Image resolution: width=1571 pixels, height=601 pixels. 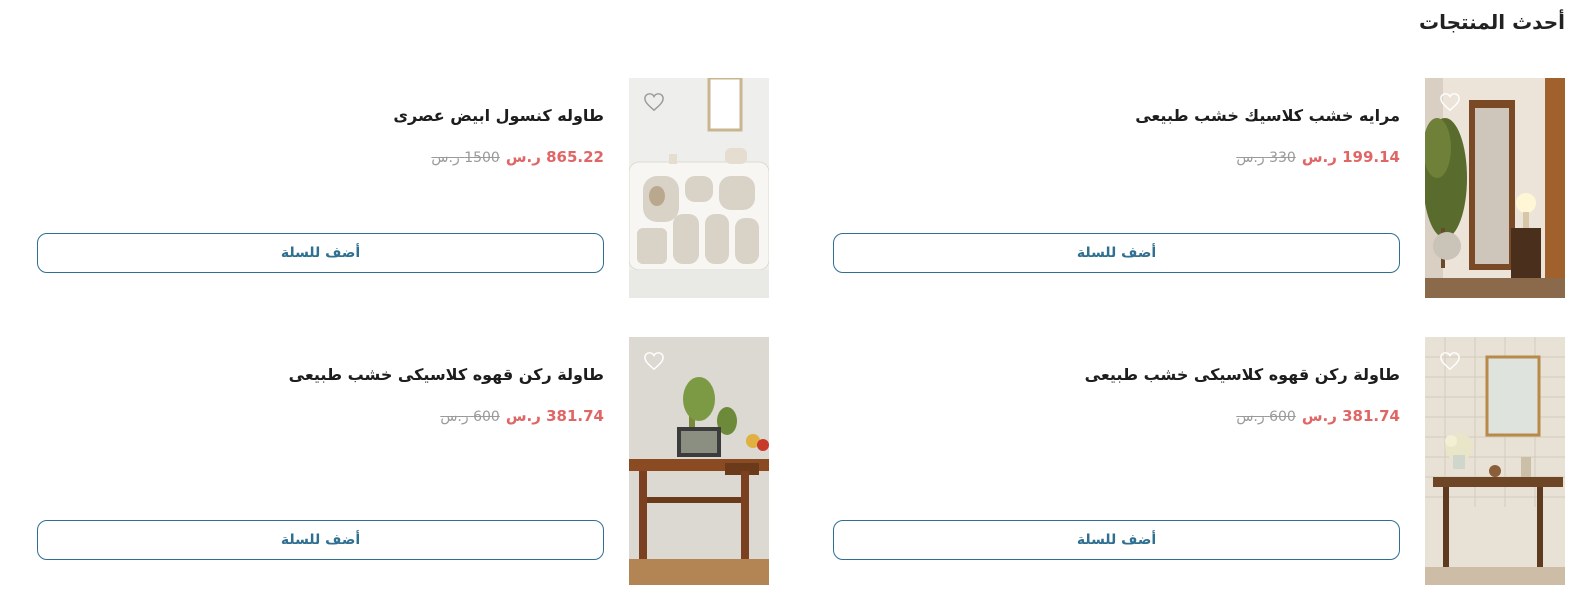 I want to click on old-price: 1500 ر.س, so click(x=465, y=158).